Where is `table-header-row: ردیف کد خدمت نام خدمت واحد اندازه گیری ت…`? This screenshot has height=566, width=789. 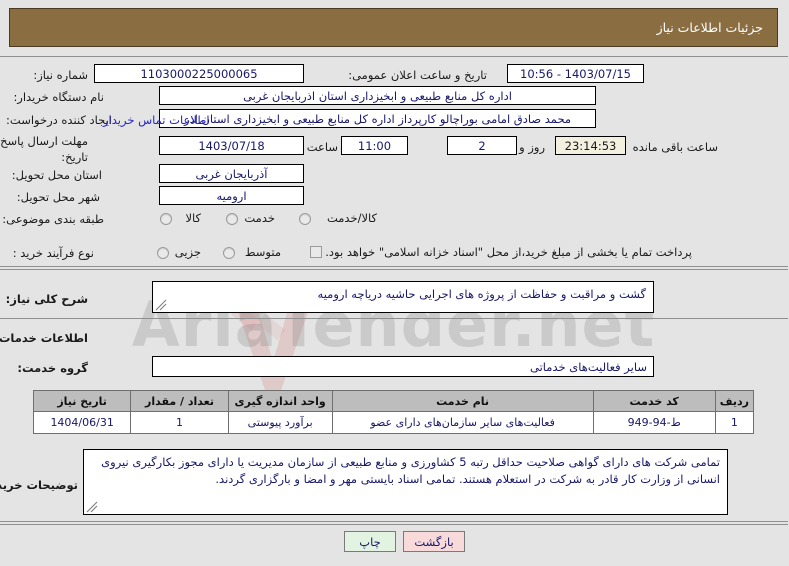 table-header-row: ردیف کد خدمت نام خدمت واحد اندازه گیری ت… is located at coordinates (394, 401).